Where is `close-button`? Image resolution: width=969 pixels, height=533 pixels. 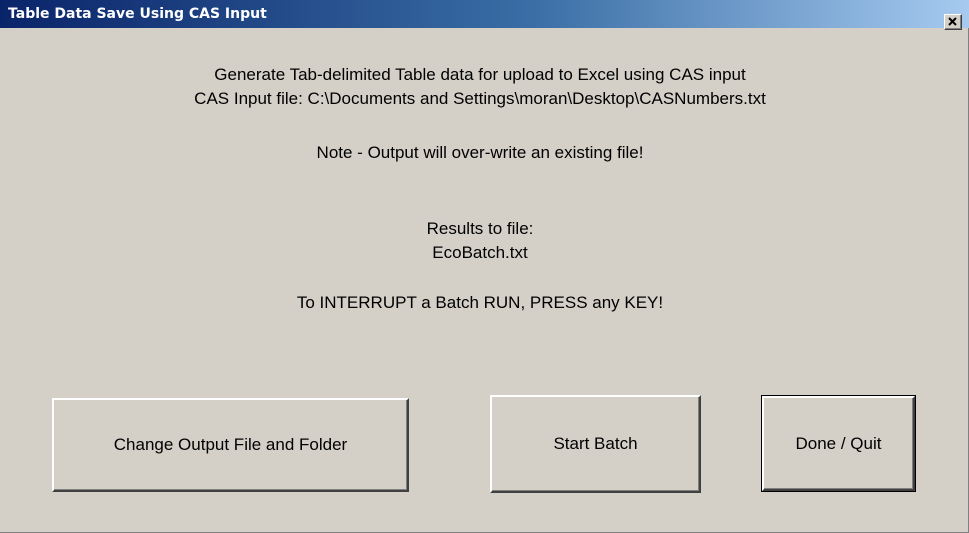 close-button is located at coordinates (953, 22).